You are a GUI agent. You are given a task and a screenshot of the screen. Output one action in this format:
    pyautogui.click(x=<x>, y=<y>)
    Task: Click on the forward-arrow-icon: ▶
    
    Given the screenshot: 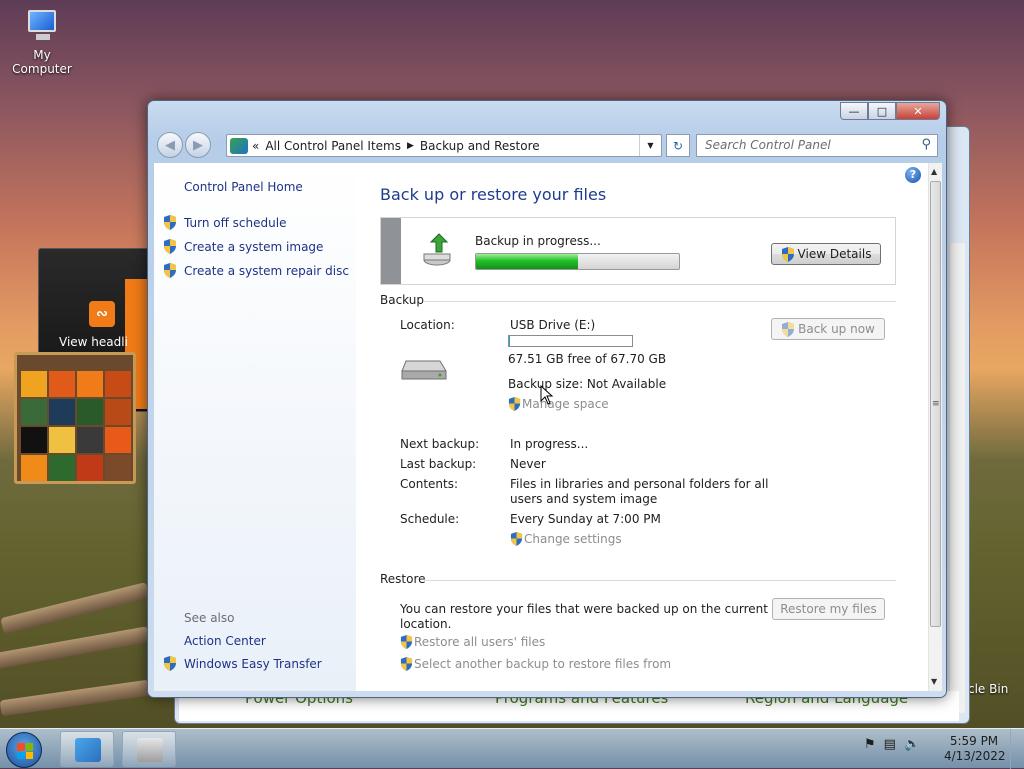 What is the action you would take?
    pyautogui.click(x=198, y=145)
    